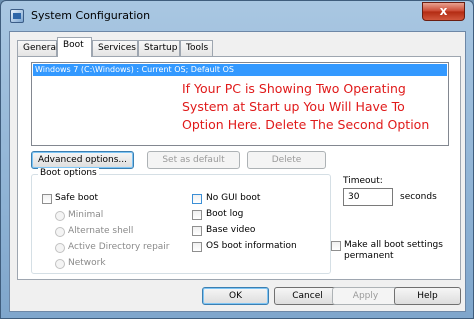  What do you see at coordinates (86, 215) in the screenshot?
I see `minimal-label: Minimal` at bounding box center [86, 215].